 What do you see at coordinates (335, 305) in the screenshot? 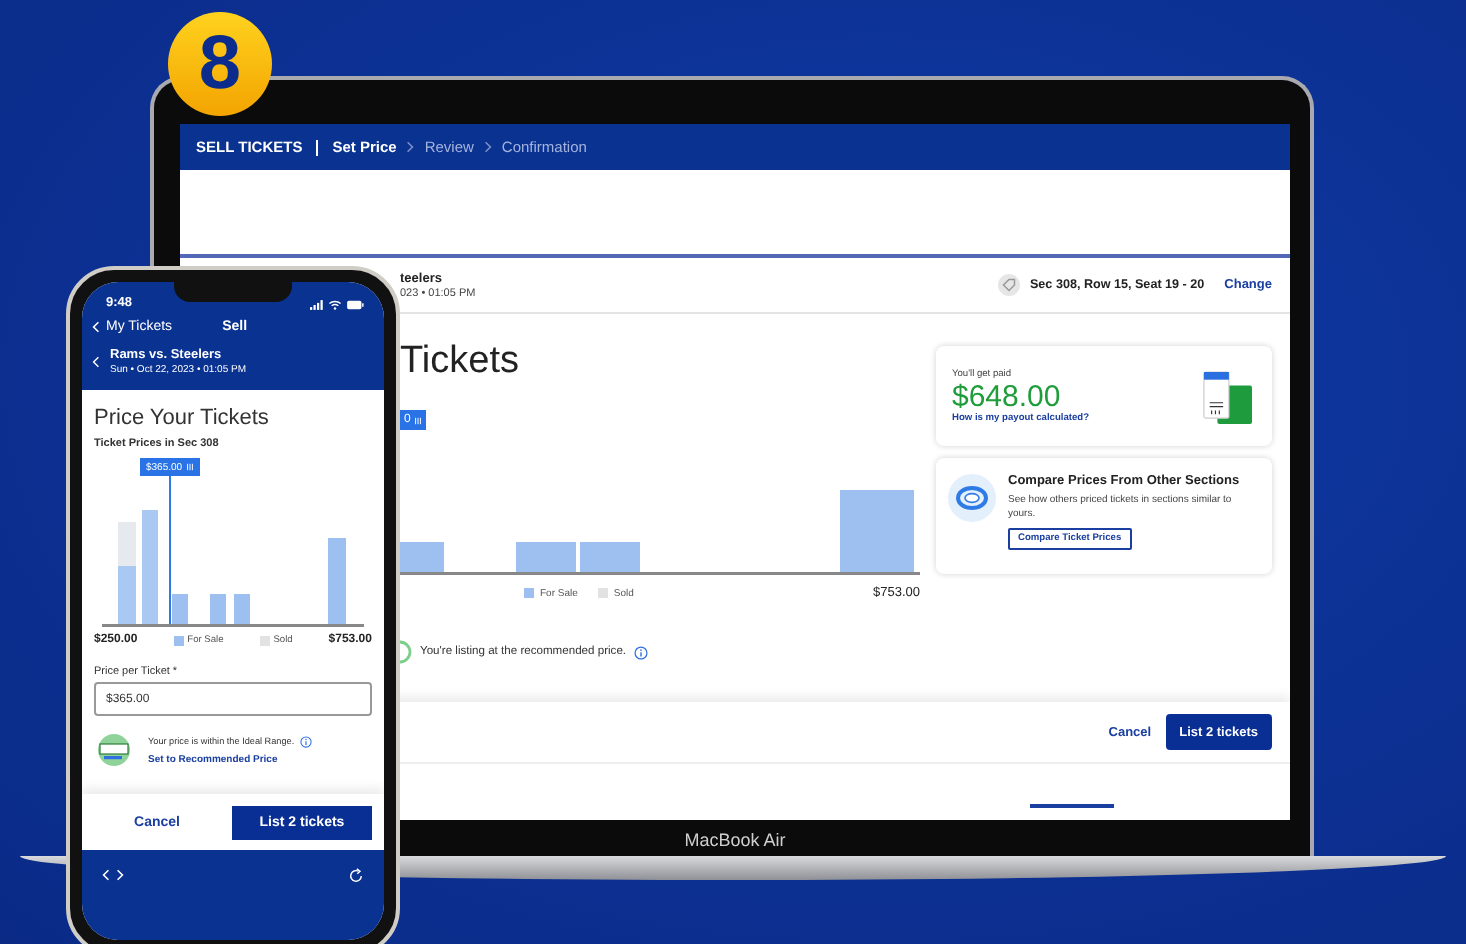
I see `wifi-icon` at bounding box center [335, 305].